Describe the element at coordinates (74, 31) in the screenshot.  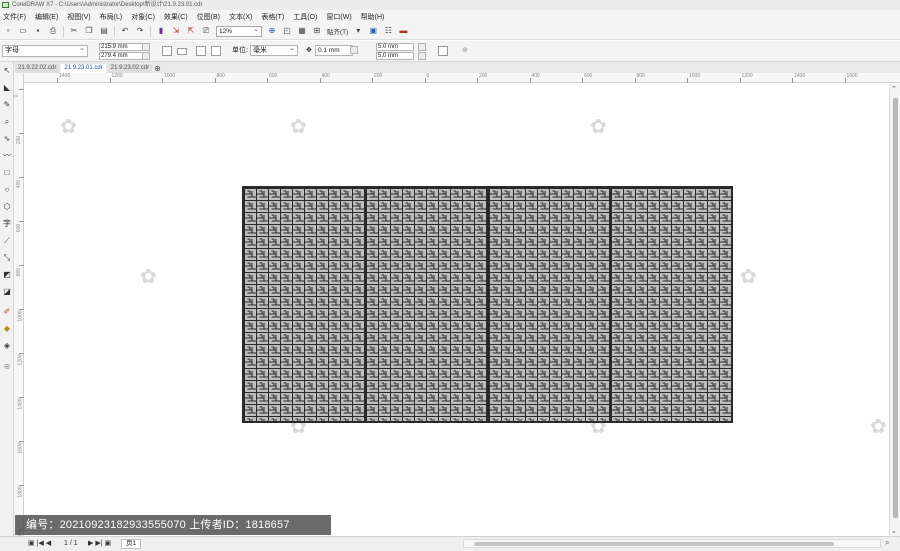
I see `cut-icon: ✂` at that location.